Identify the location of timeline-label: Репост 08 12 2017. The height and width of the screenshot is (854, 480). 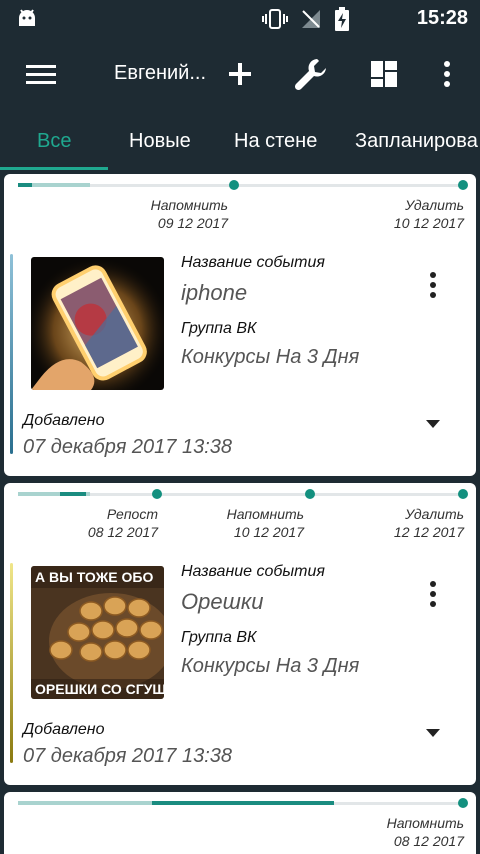
(122, 523).